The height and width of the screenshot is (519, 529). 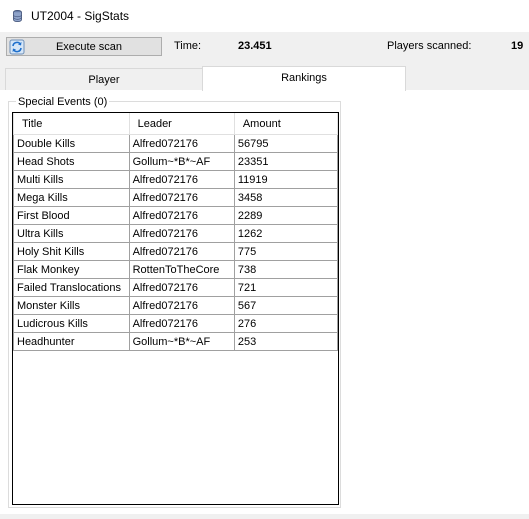 I want to click on cell-amount: 11919, so click(x=286, y=179).